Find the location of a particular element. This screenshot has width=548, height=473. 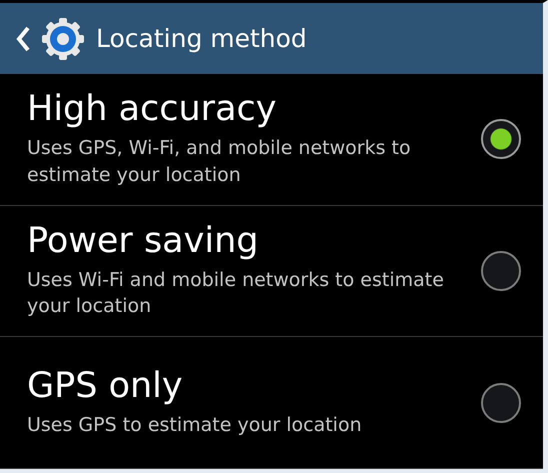

option-description: Uses Wi-Fi and mobile networks to estimate your location is located at coordinates (236, 294).